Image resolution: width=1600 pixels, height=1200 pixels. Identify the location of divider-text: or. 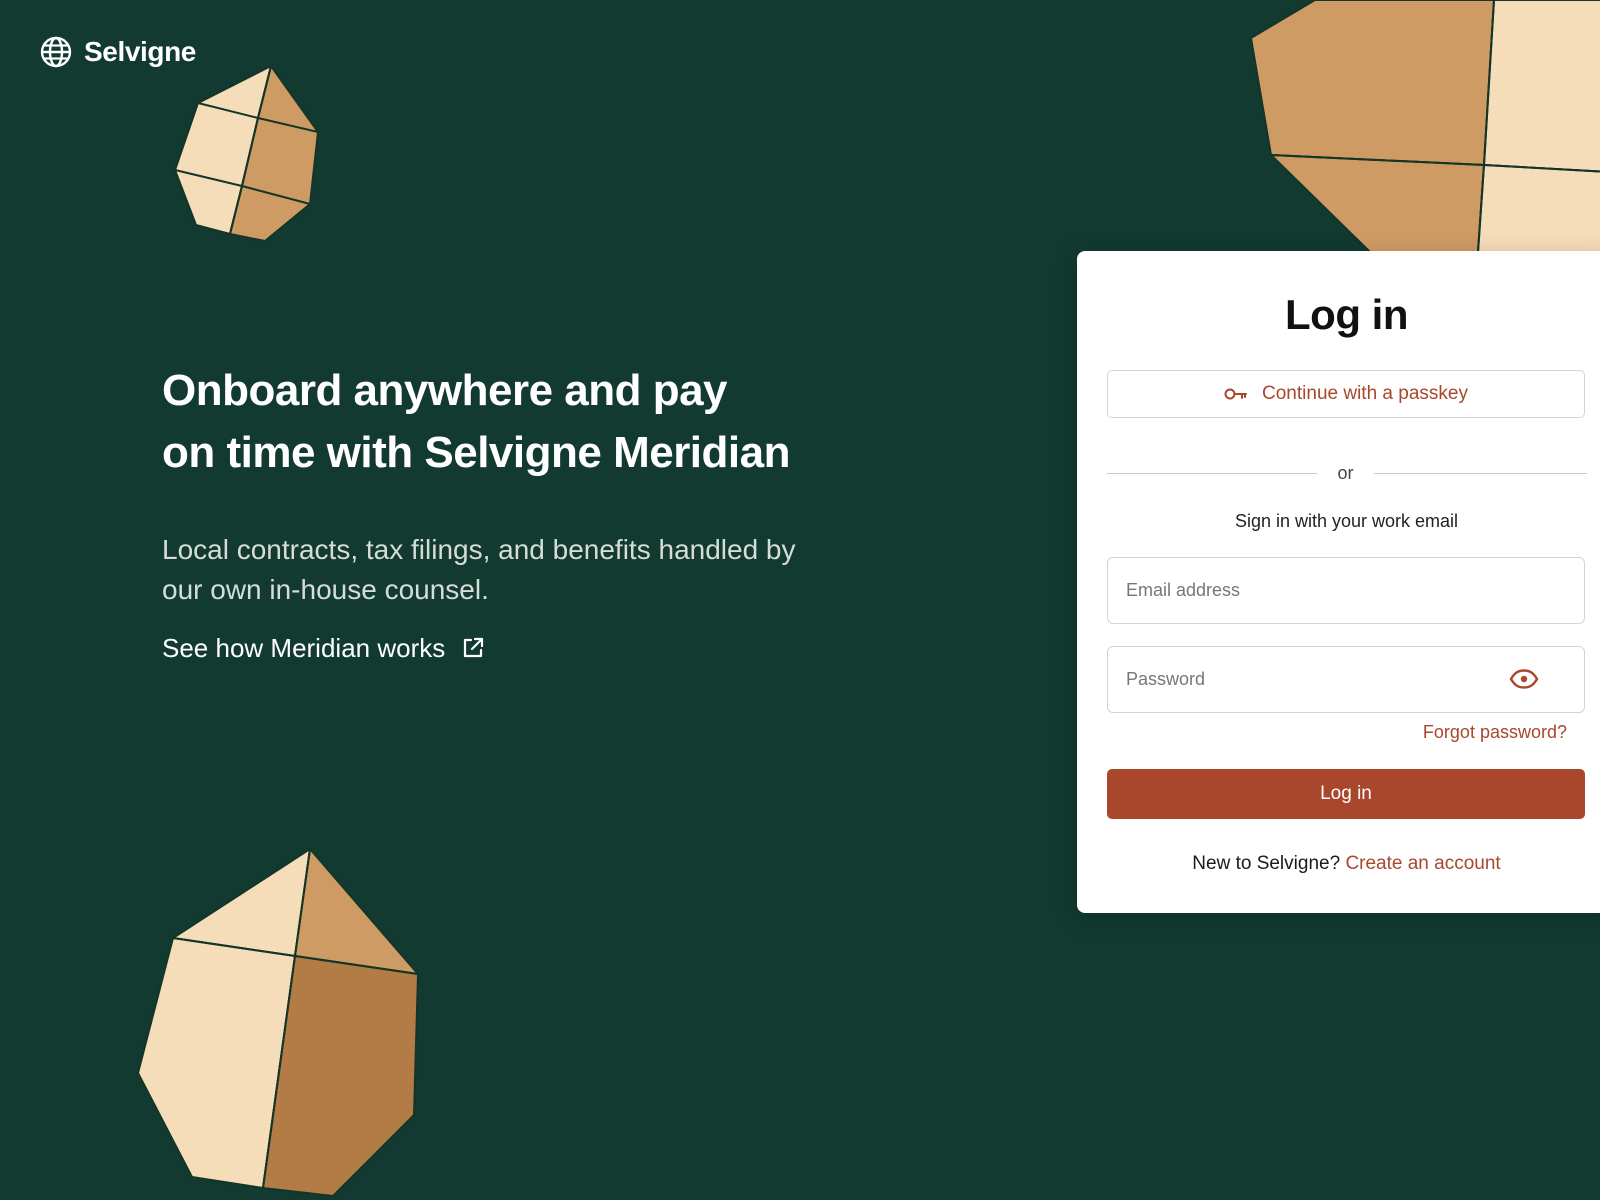
(1345, 473).